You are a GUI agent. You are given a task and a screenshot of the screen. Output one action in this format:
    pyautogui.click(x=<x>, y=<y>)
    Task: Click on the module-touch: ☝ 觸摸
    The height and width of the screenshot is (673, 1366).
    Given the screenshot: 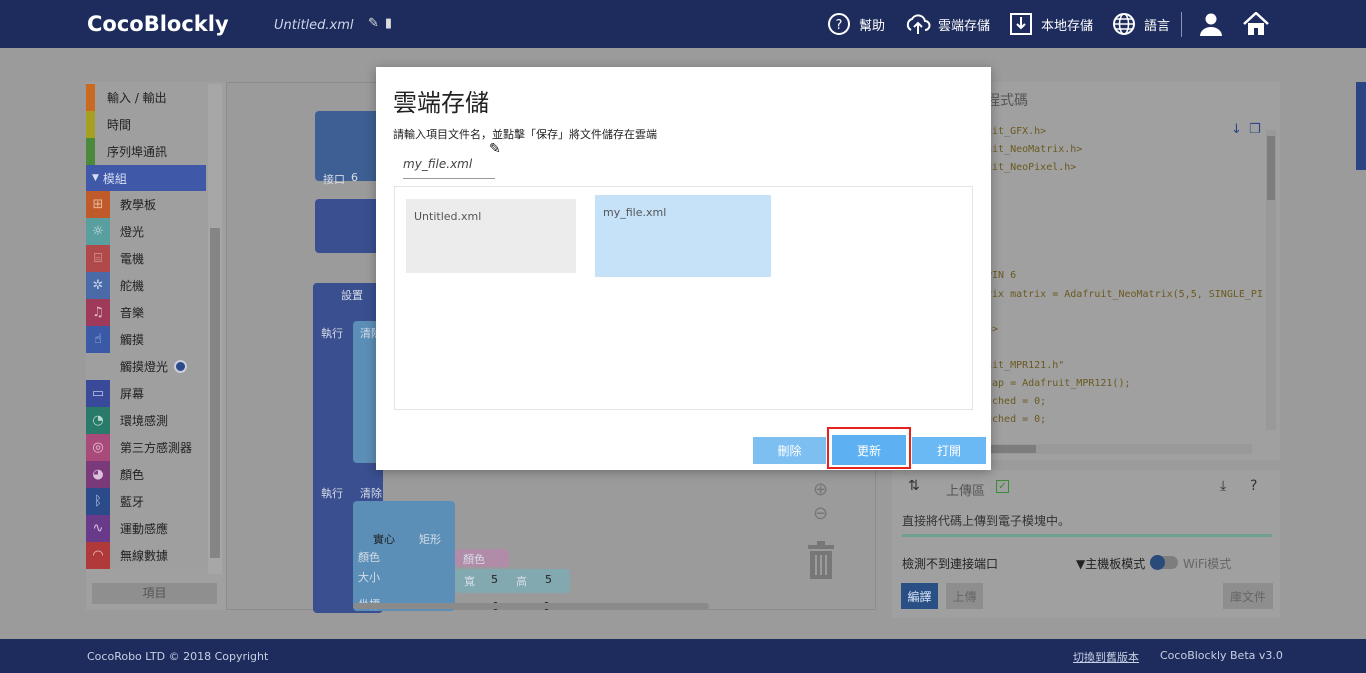 What is the action you would take?
    pyautogui.click(x=146, y=339)
    